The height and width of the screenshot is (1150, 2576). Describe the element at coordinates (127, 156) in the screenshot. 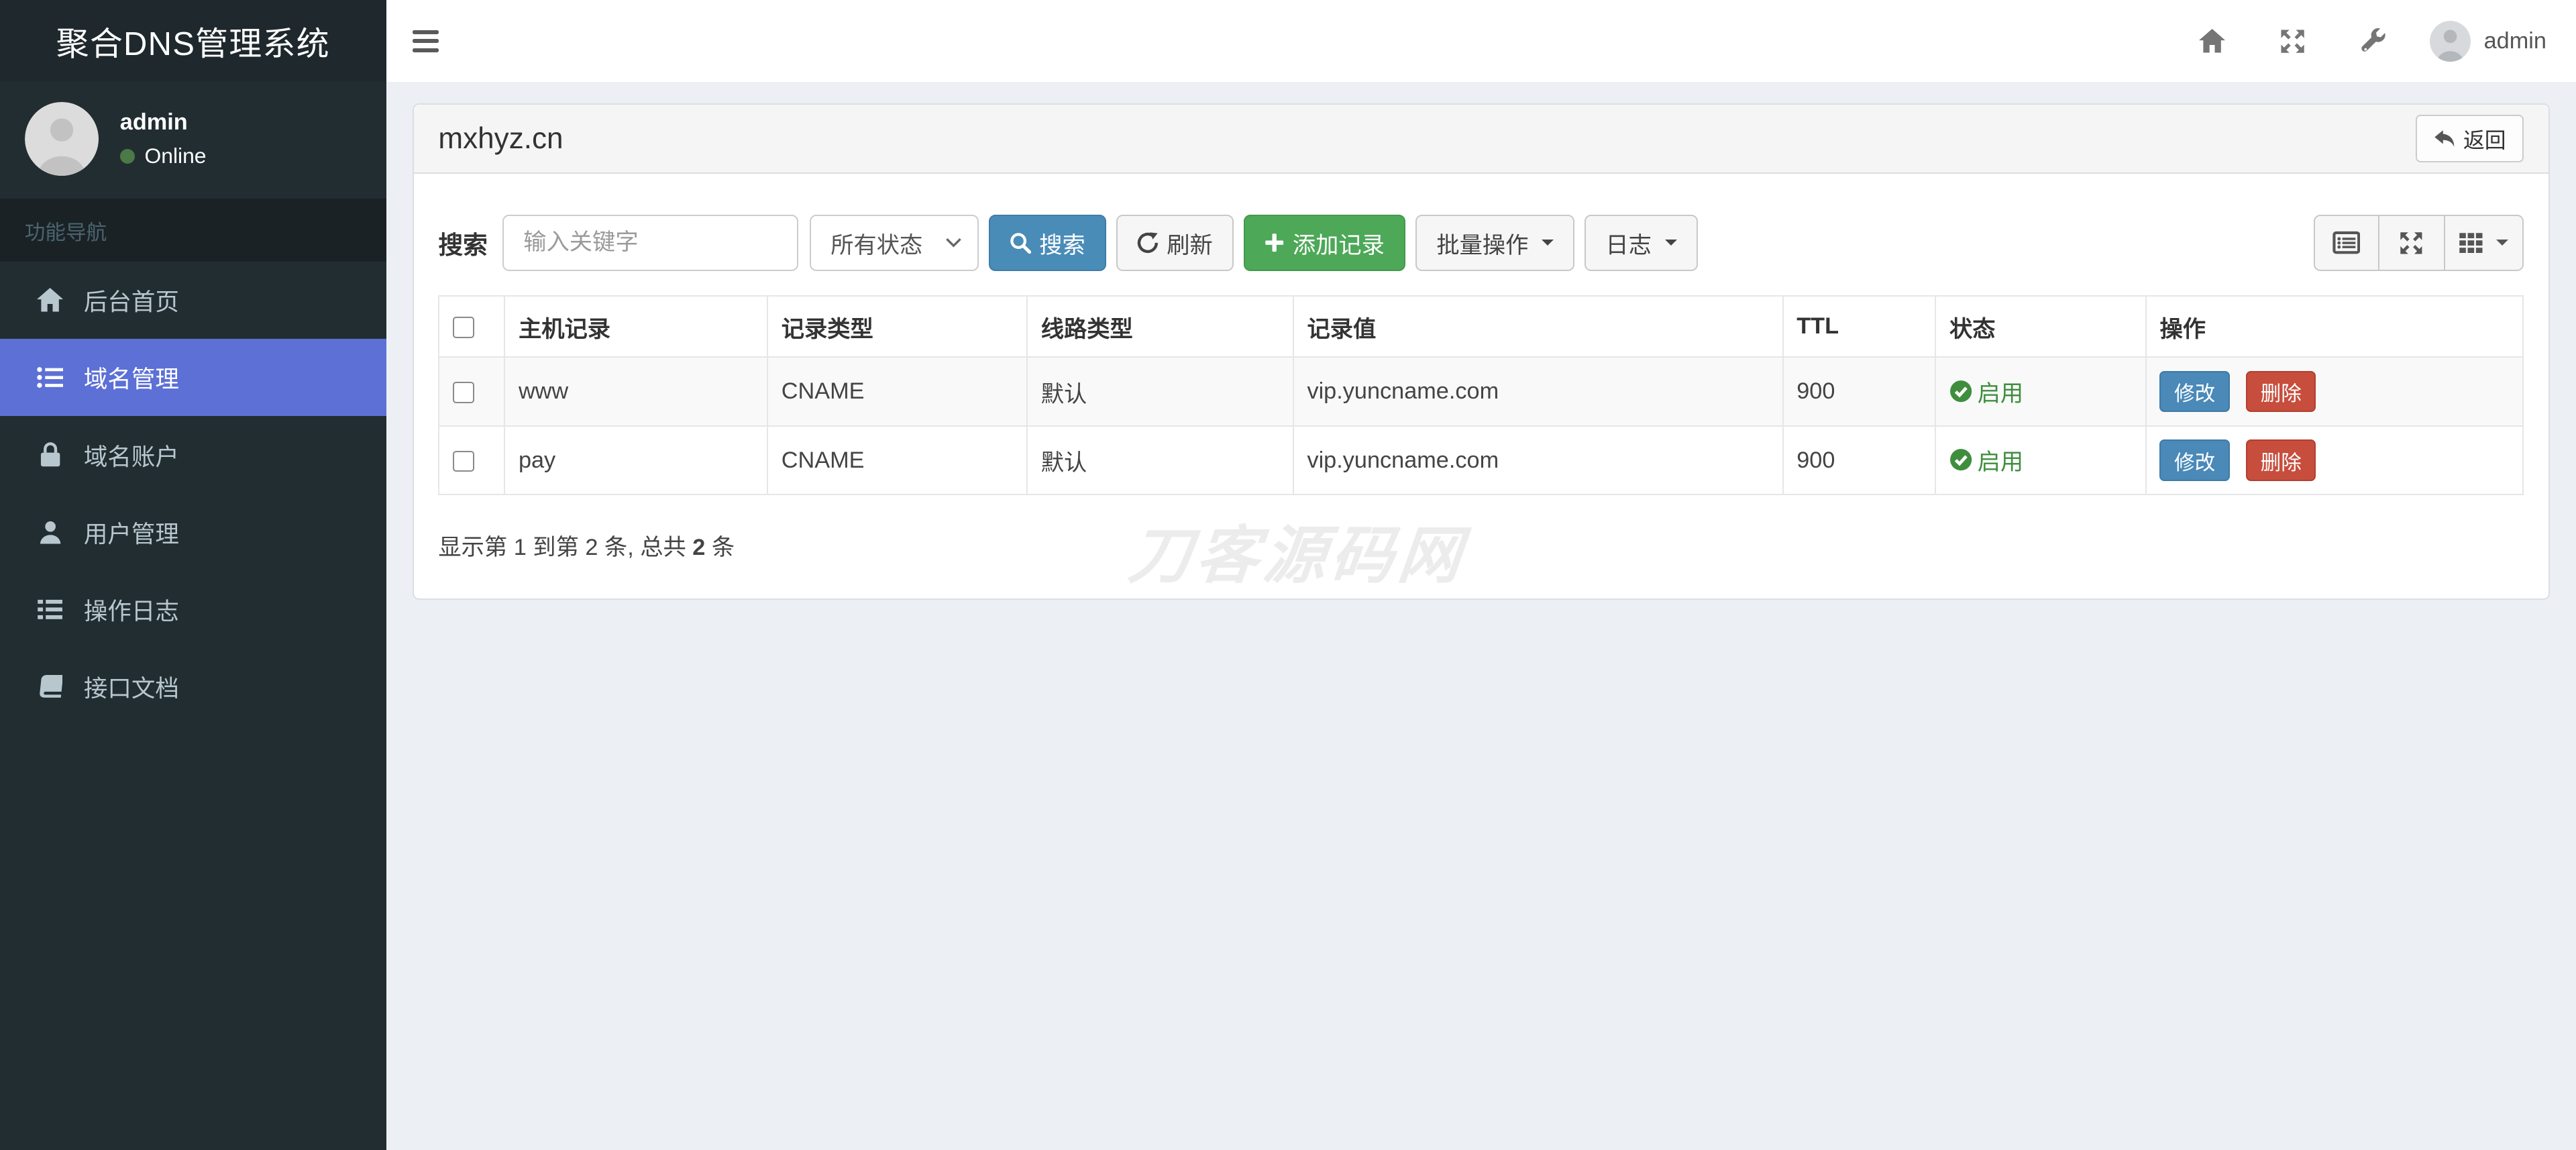

I see `online-status-icon` at that location.